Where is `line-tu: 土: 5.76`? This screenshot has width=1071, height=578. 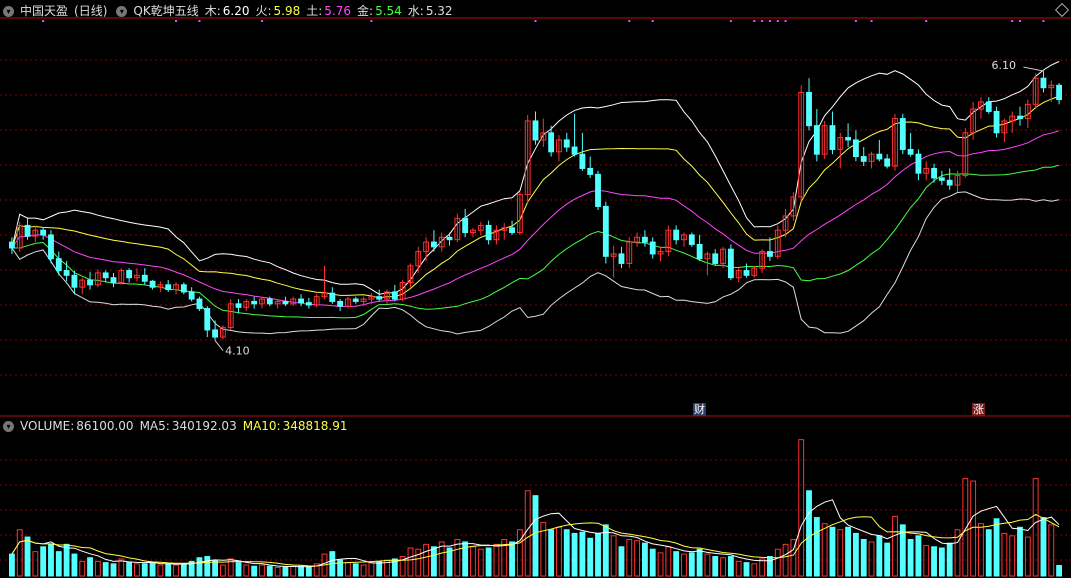
line-tu: 土: 5.76 is located at coordinates (329, 11).